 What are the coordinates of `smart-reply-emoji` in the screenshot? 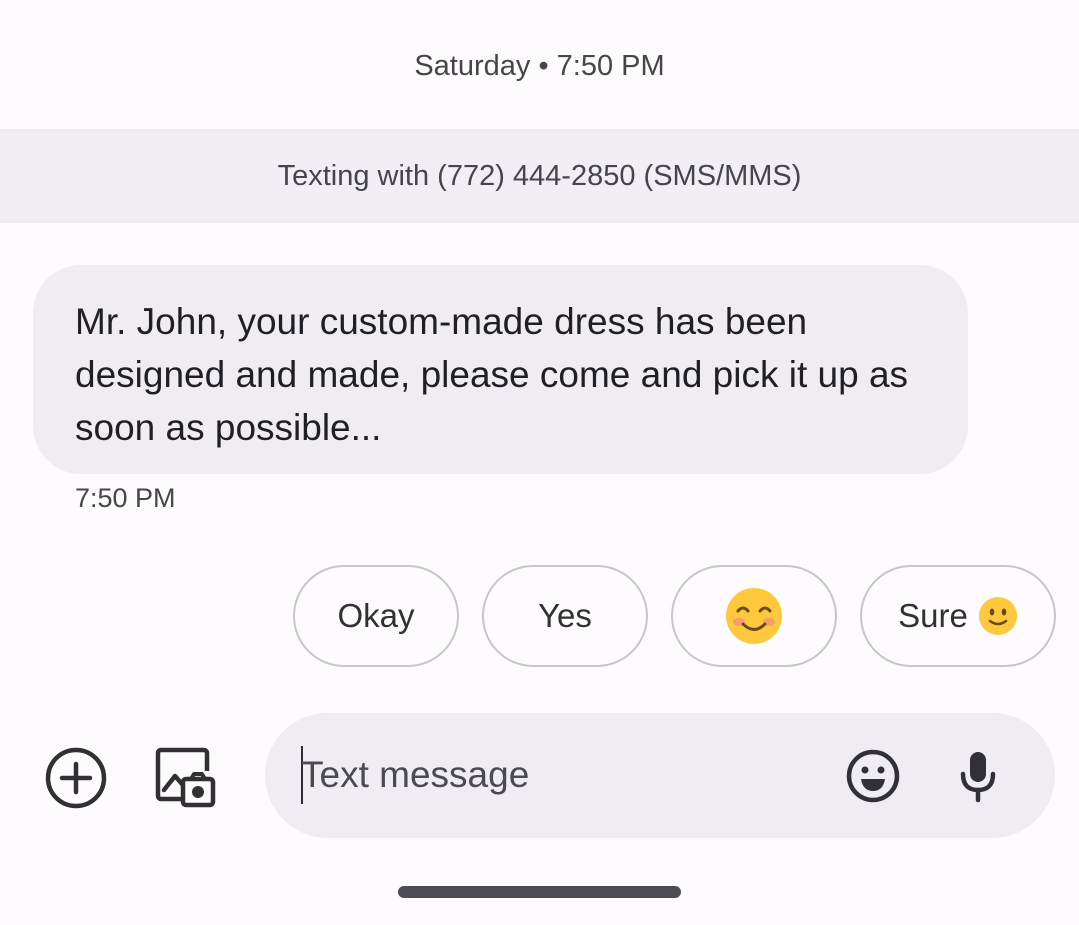 It's located at (754, 616).